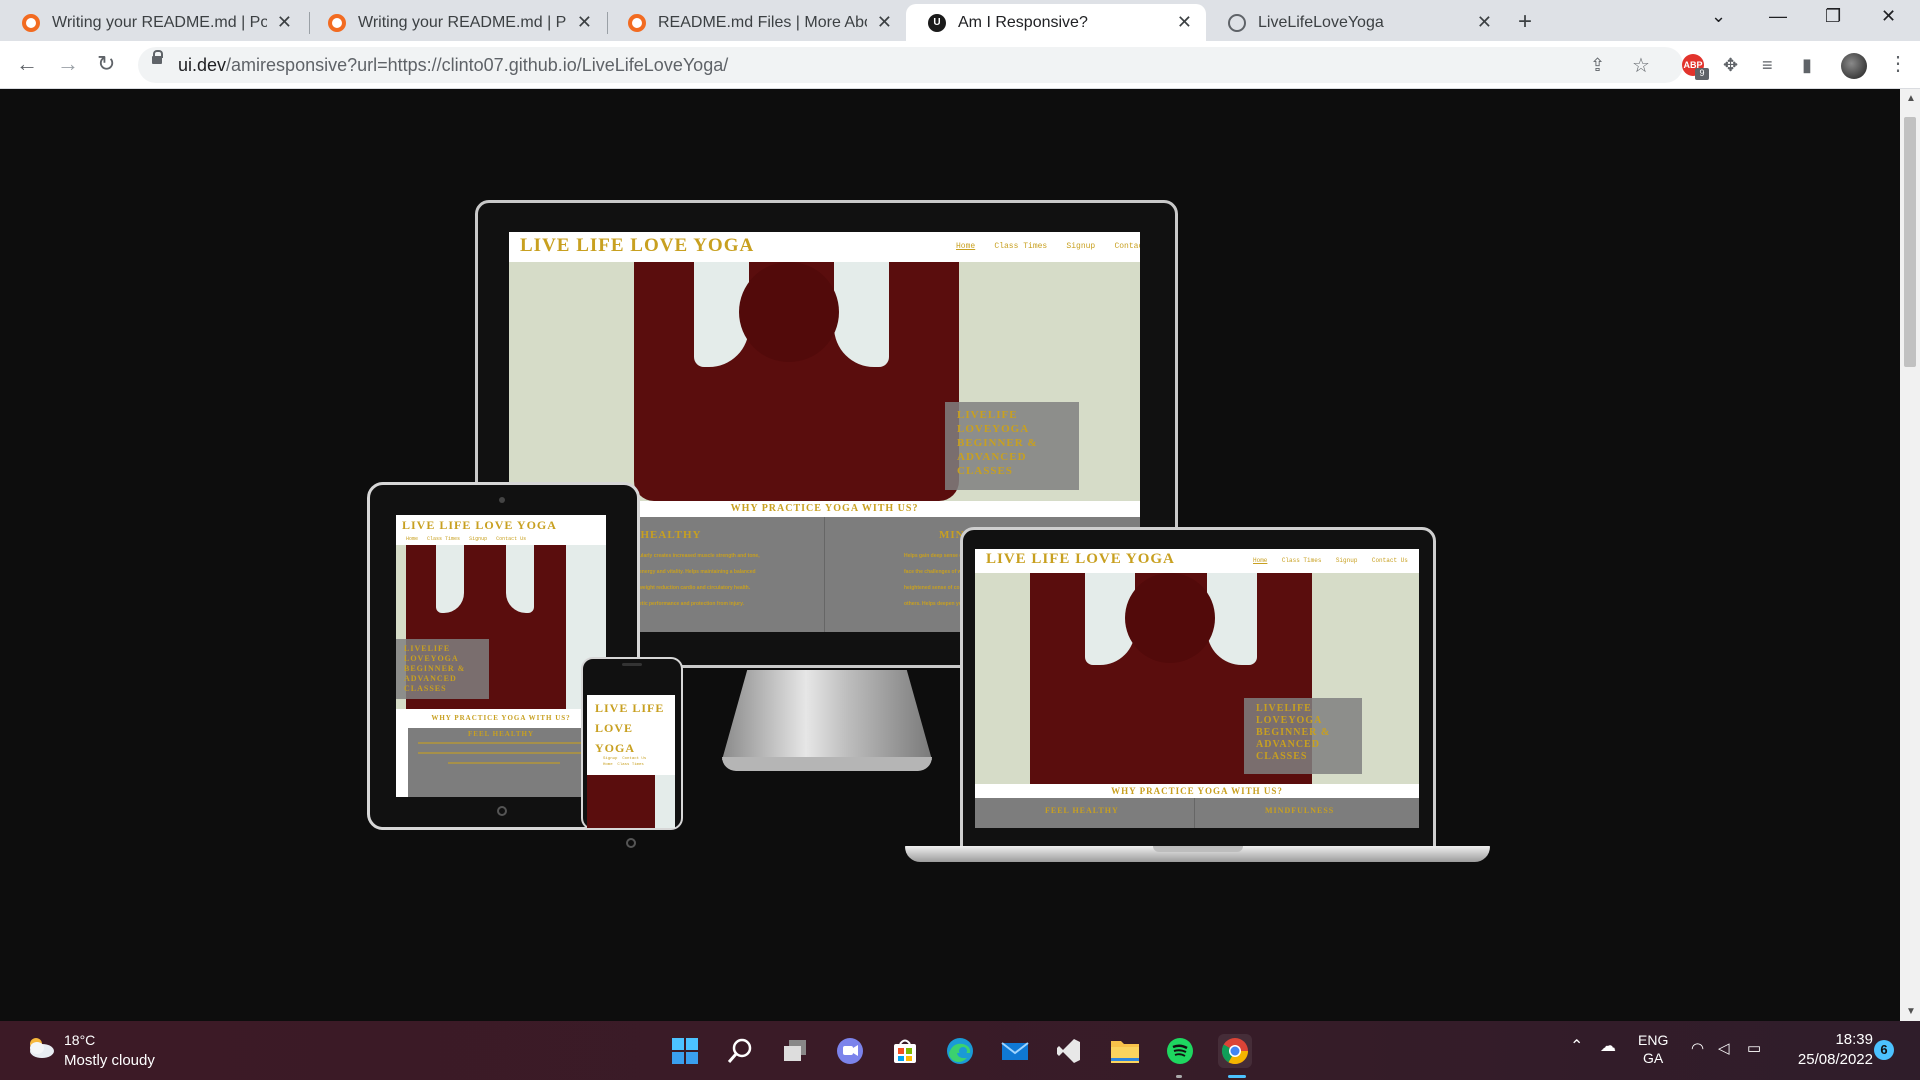  Describe the element at coordinates (1898, 63) in the screenshot. I see `menu-kebab-icon: ⋮` at that location.